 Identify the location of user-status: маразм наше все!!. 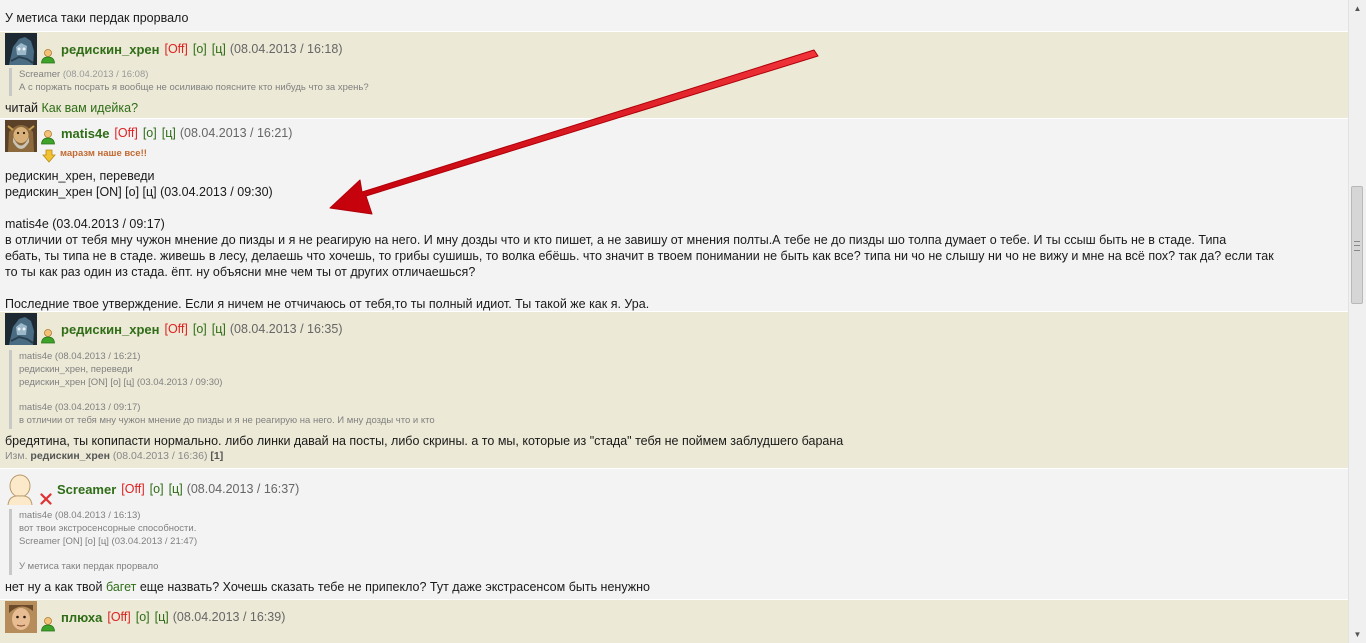
(103, 153).